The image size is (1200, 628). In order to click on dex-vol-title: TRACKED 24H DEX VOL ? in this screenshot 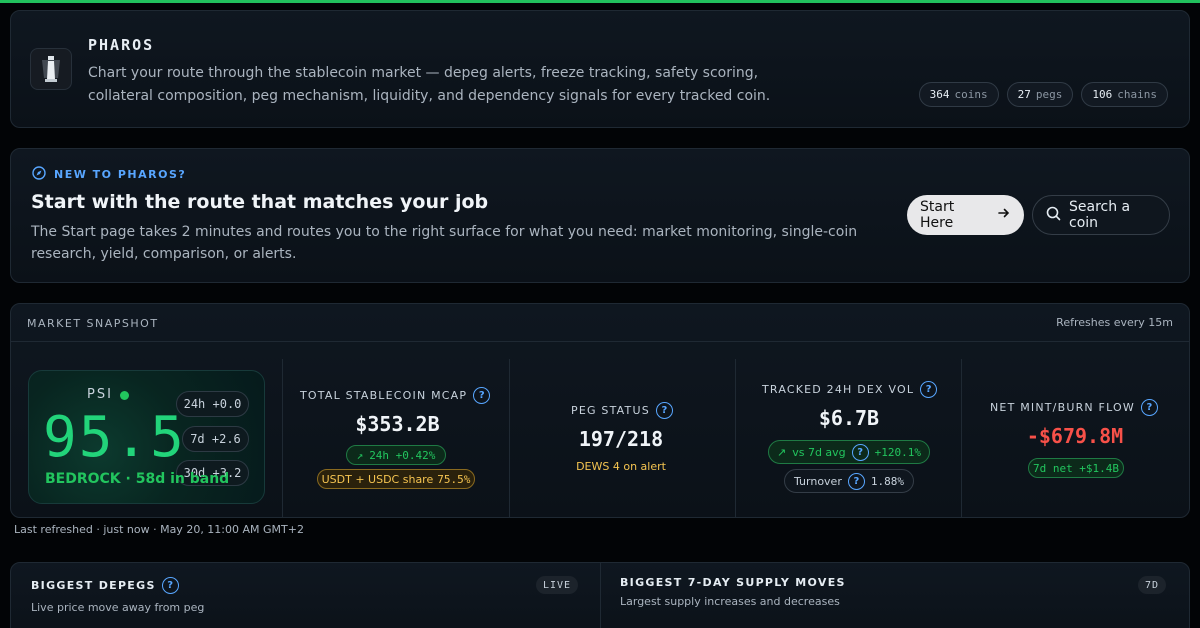, I will do `click(850, 389)`.